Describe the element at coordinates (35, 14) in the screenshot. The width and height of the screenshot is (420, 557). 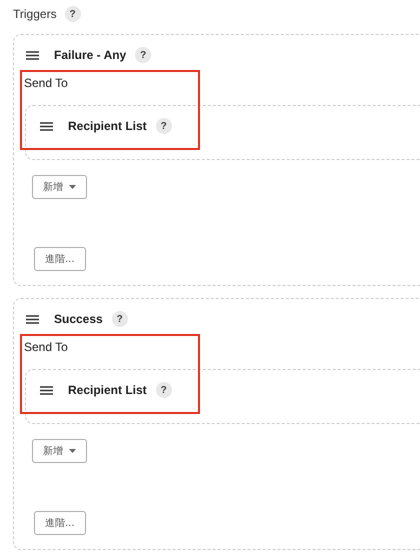
I see `section-title: Triggers` at that location.